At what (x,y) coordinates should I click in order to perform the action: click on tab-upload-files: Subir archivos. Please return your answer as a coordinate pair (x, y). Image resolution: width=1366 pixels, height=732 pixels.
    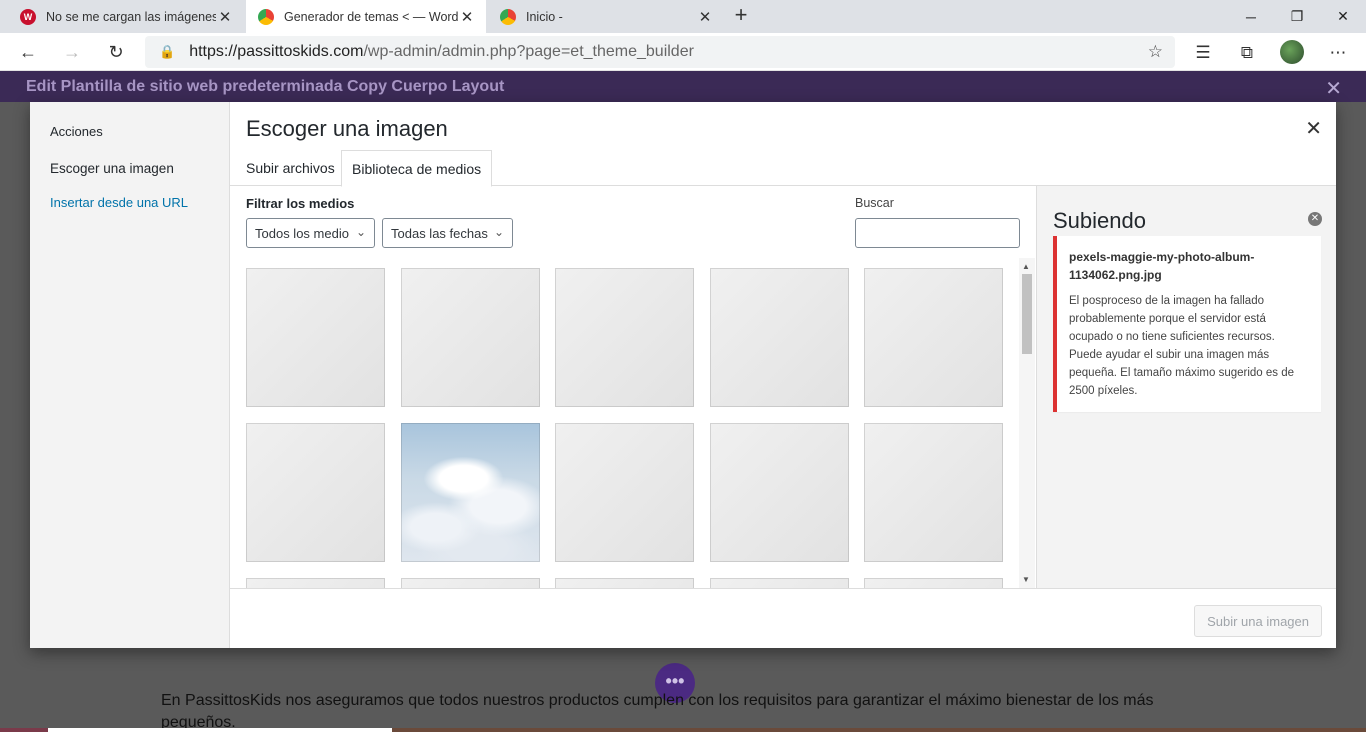
    Looking at the image, I should click on (290, 168).